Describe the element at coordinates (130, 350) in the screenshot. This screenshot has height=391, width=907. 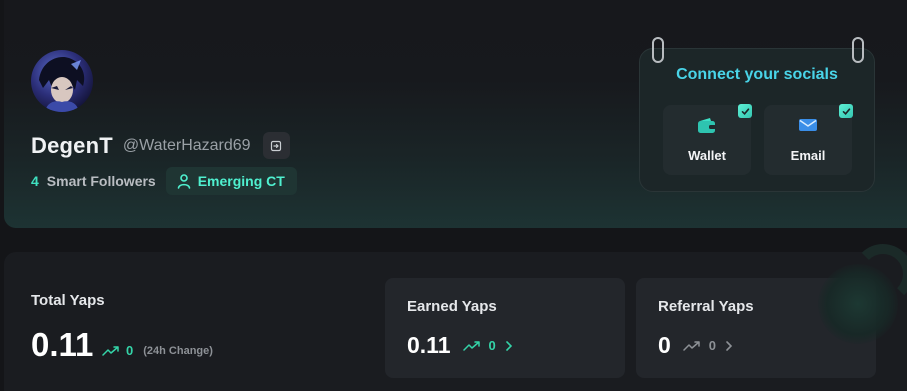
I see `total-yaps-change-value: 0` at that location.